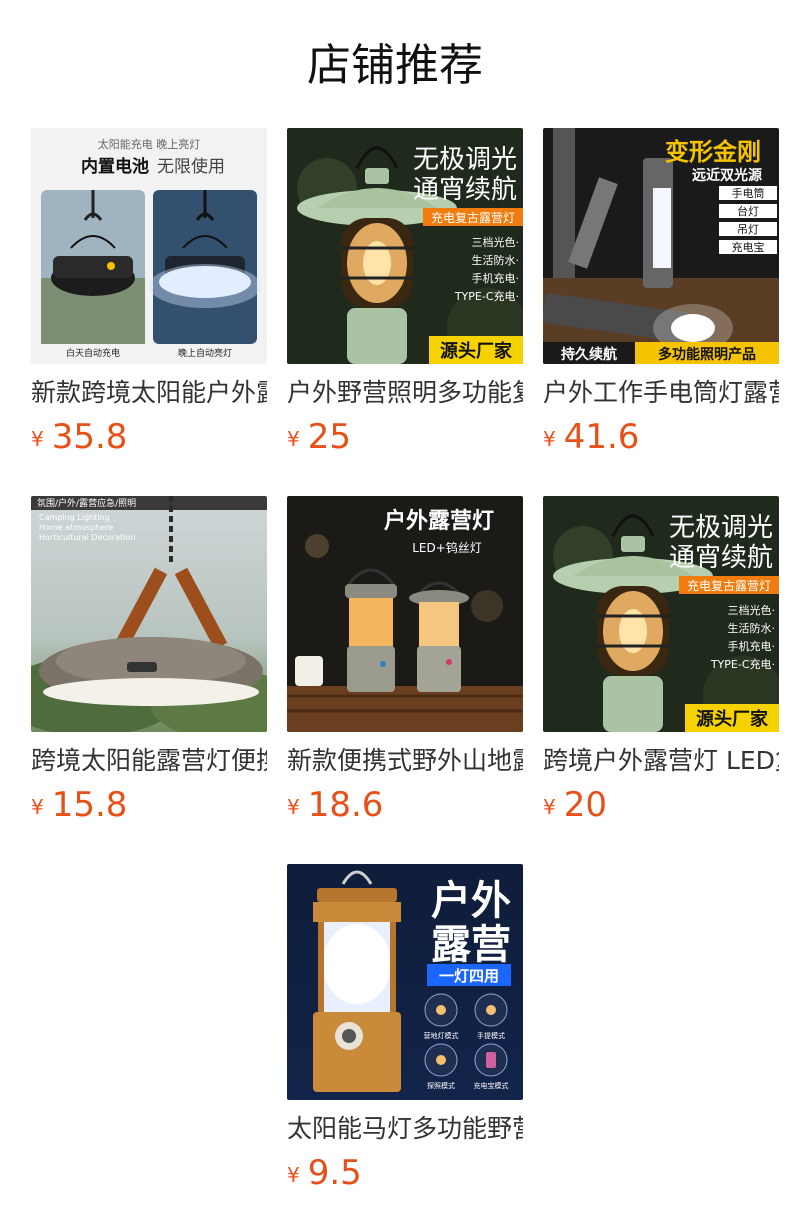  I want to click on image-icon-label: 充电宝模式, so click(491, 1085).